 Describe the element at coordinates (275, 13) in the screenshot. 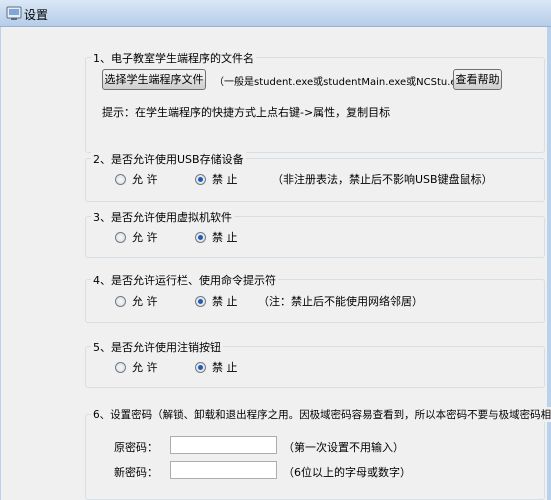

I see `title-bar: 设置` at that location.